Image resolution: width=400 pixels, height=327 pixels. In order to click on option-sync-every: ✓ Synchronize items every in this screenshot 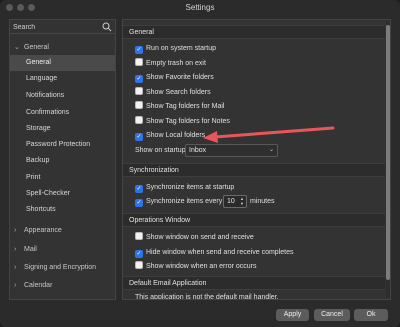, I will do `click(178, 202)`.